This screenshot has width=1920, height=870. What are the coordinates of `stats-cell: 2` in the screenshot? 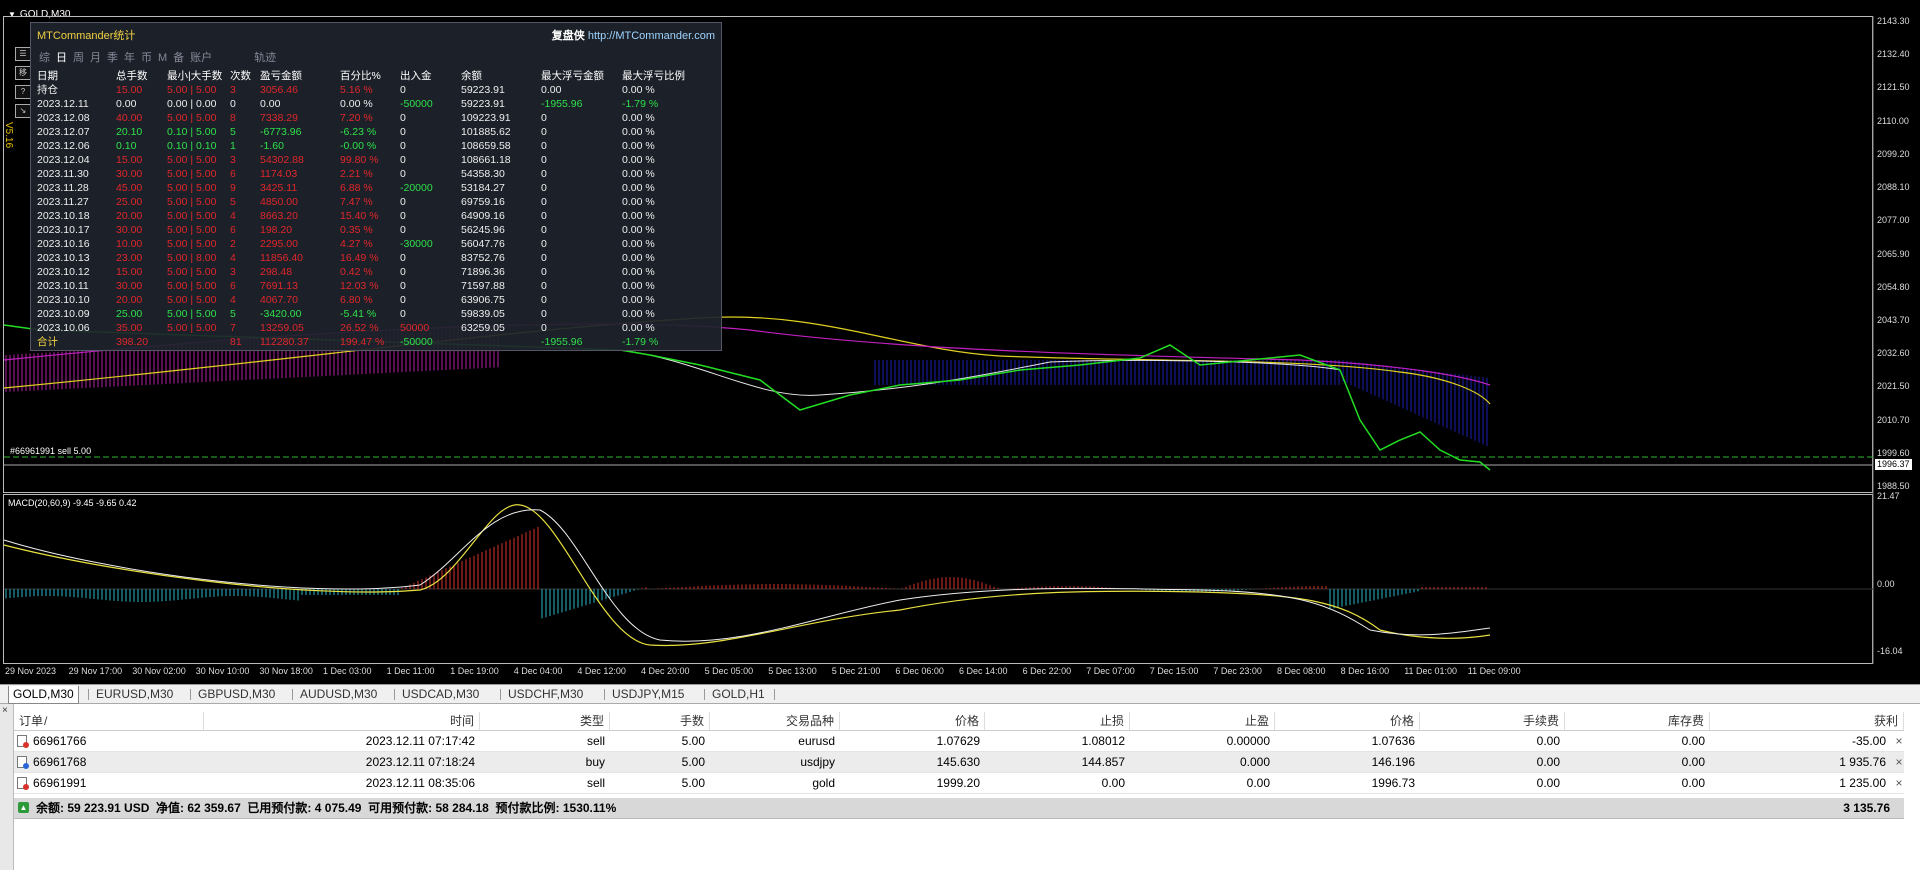 It's located at (233, 244).